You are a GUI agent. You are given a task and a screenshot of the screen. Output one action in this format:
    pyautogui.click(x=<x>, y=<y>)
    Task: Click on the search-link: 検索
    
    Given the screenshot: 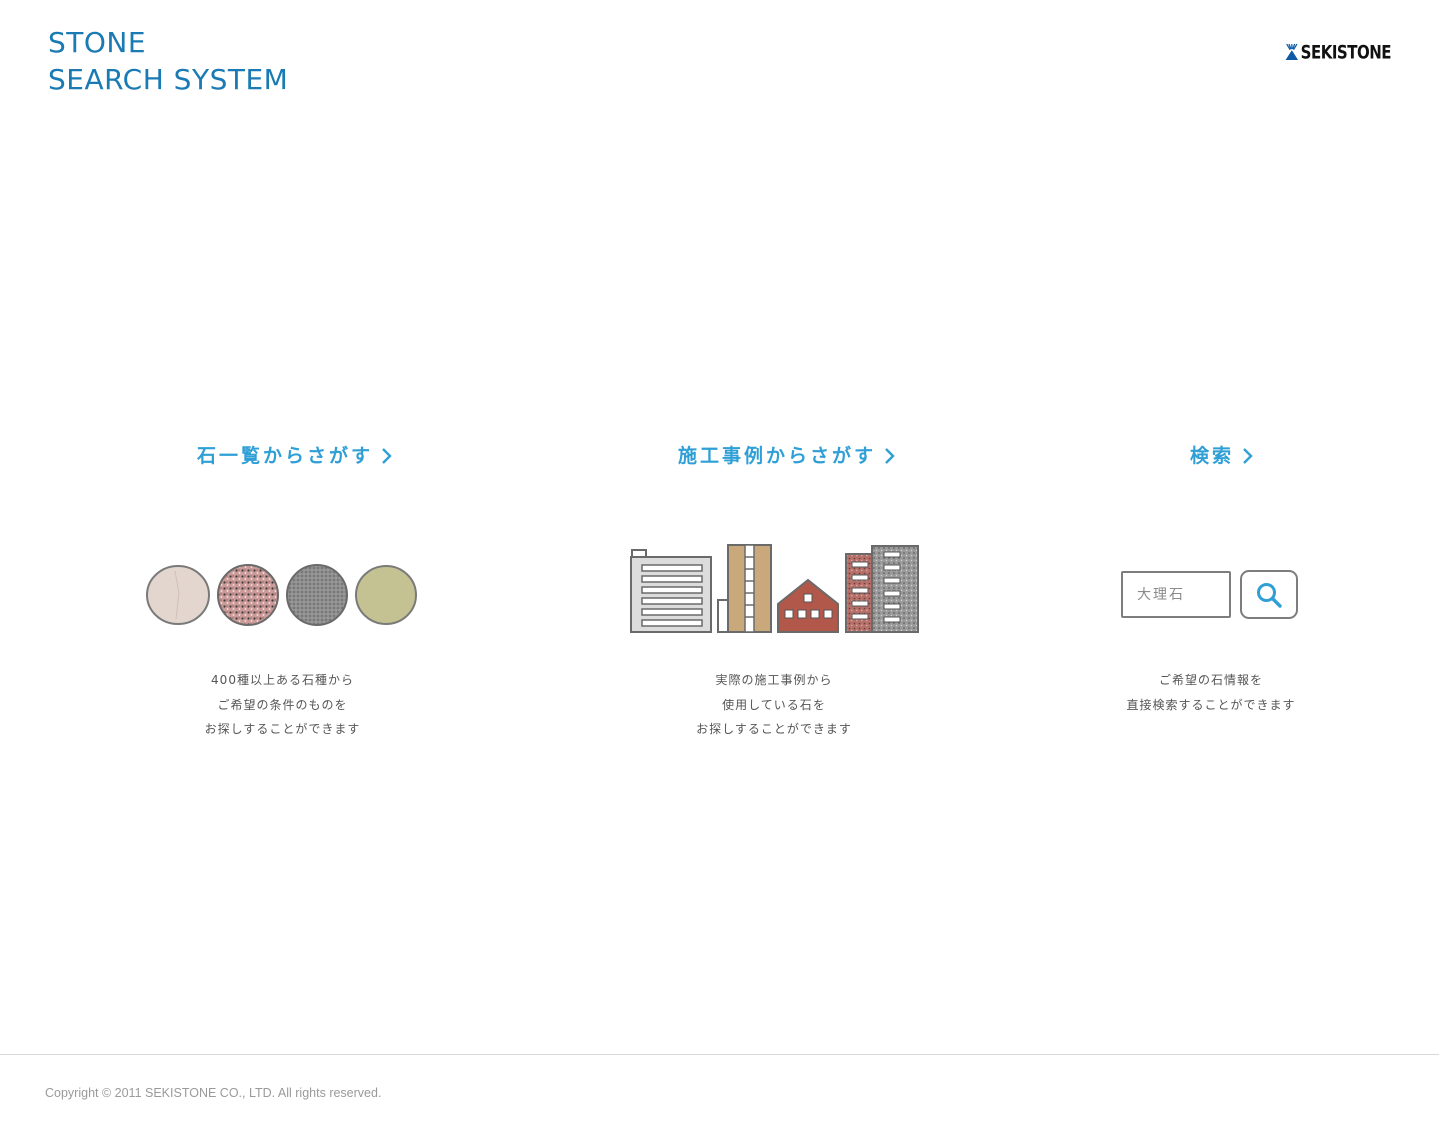 What is the action you would take?
    pyautogui.click(x=1221, y=456)
    